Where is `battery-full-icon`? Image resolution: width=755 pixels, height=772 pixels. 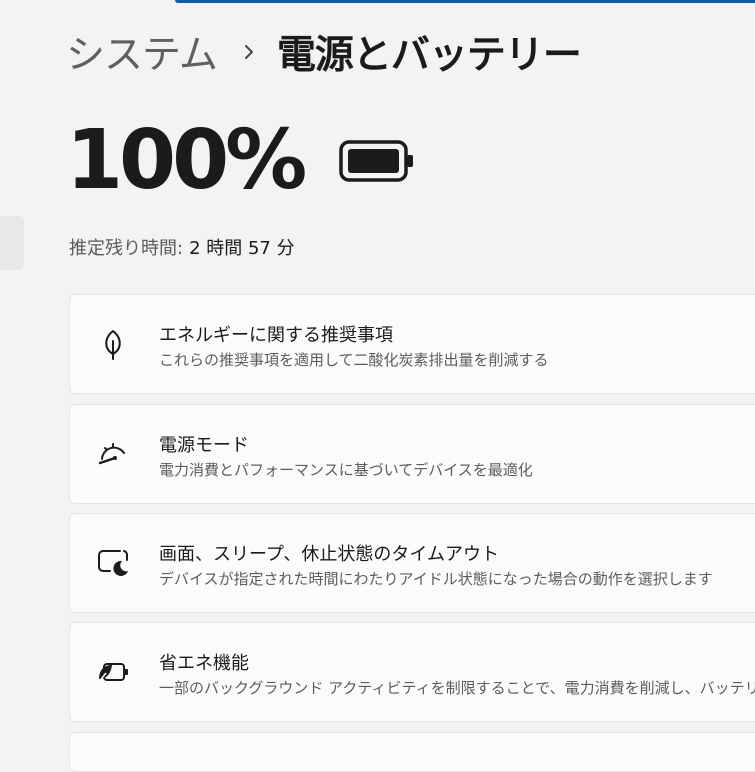 battery-full-icon is located at coordinates (377, 163).